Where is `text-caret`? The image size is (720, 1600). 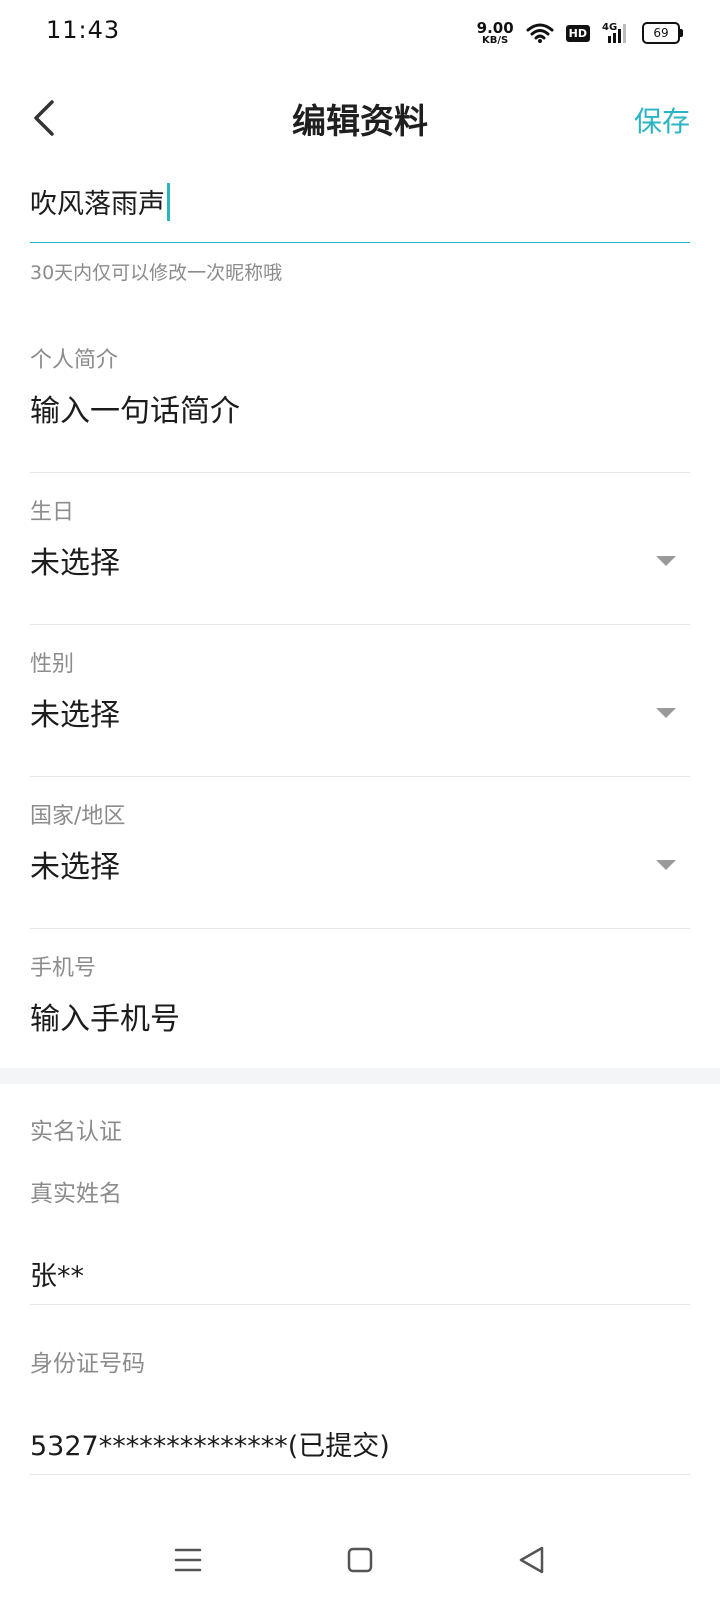
text-caret is located at coordinates (168, 202).